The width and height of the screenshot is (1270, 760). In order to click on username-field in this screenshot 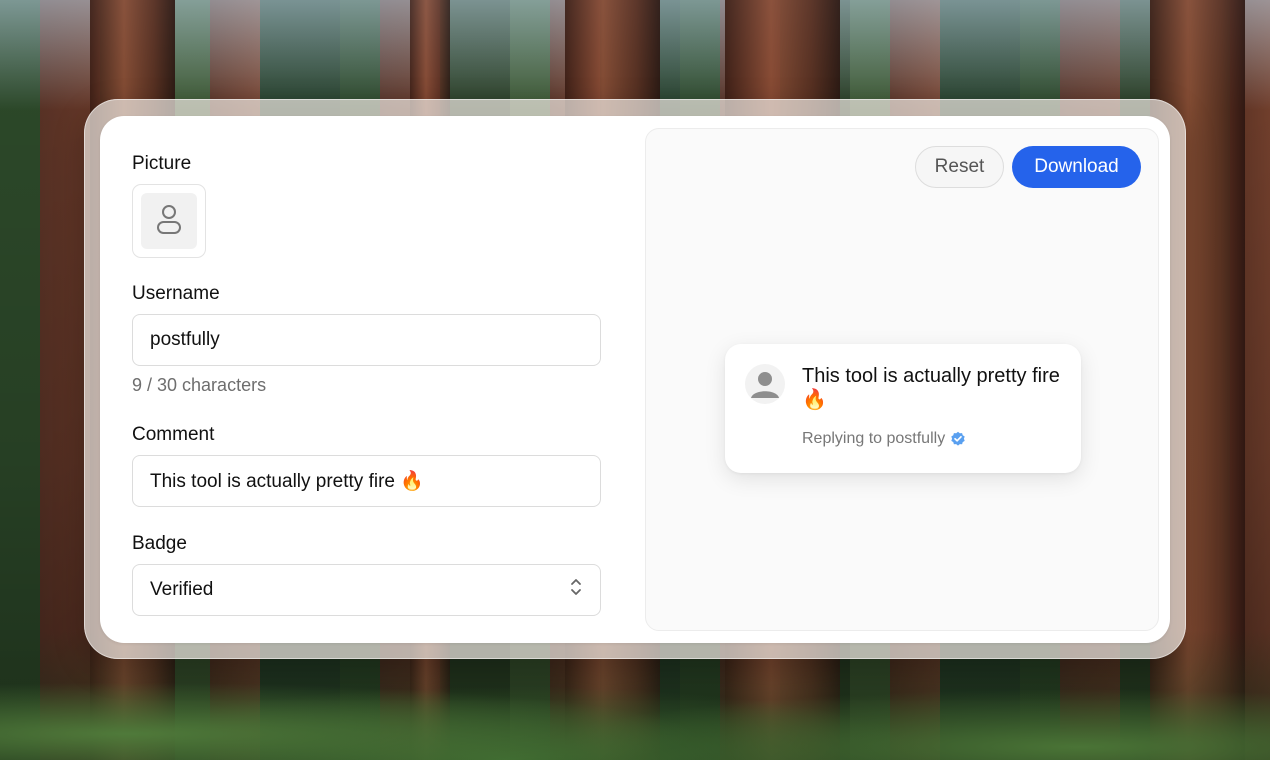, I will do `click(366, 340)`.